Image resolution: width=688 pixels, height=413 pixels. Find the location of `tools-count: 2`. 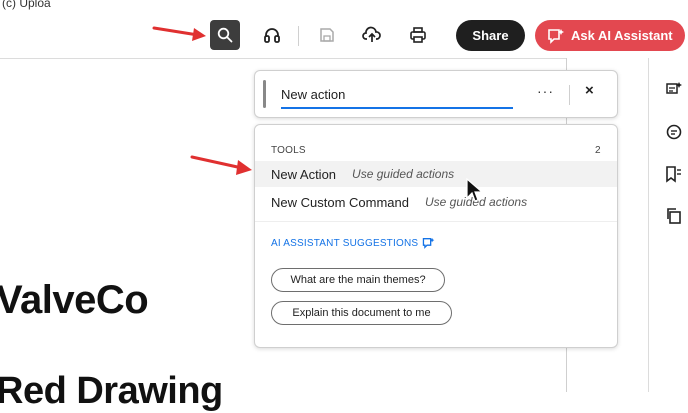

tools-count: 2 is located at coordinates (598, 150).